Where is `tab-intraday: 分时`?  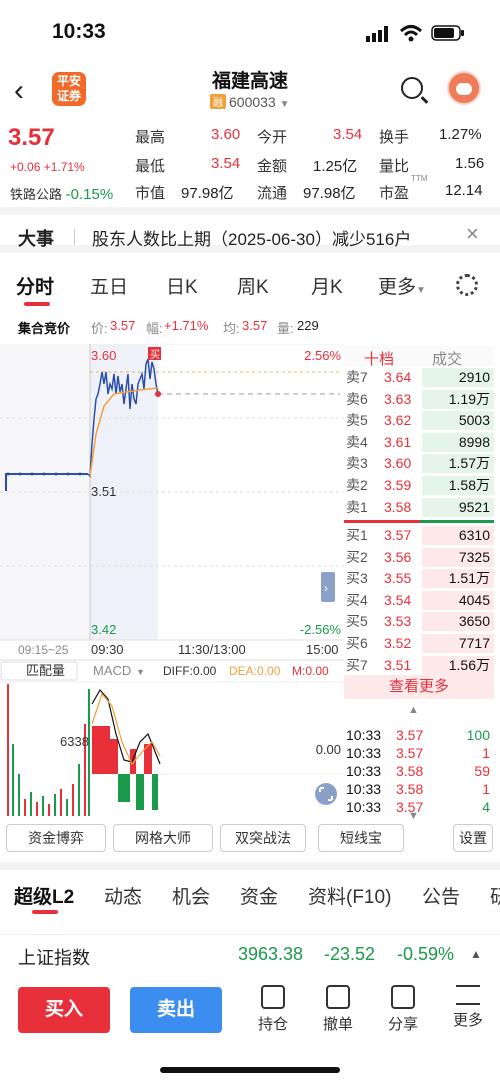
tab-intraday: 分时 is located at coordinates (35, 285).